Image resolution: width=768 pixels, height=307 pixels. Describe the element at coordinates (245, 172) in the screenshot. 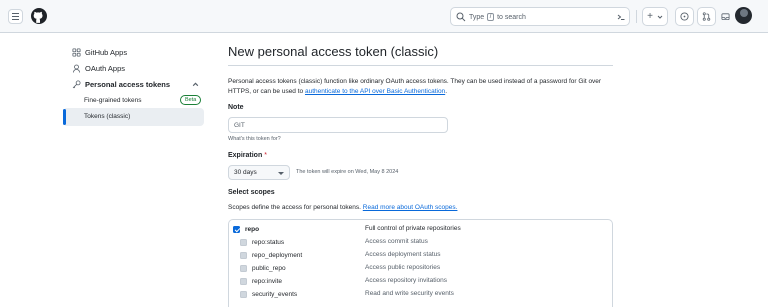

I see `expiration-value: 30 days` at that location.